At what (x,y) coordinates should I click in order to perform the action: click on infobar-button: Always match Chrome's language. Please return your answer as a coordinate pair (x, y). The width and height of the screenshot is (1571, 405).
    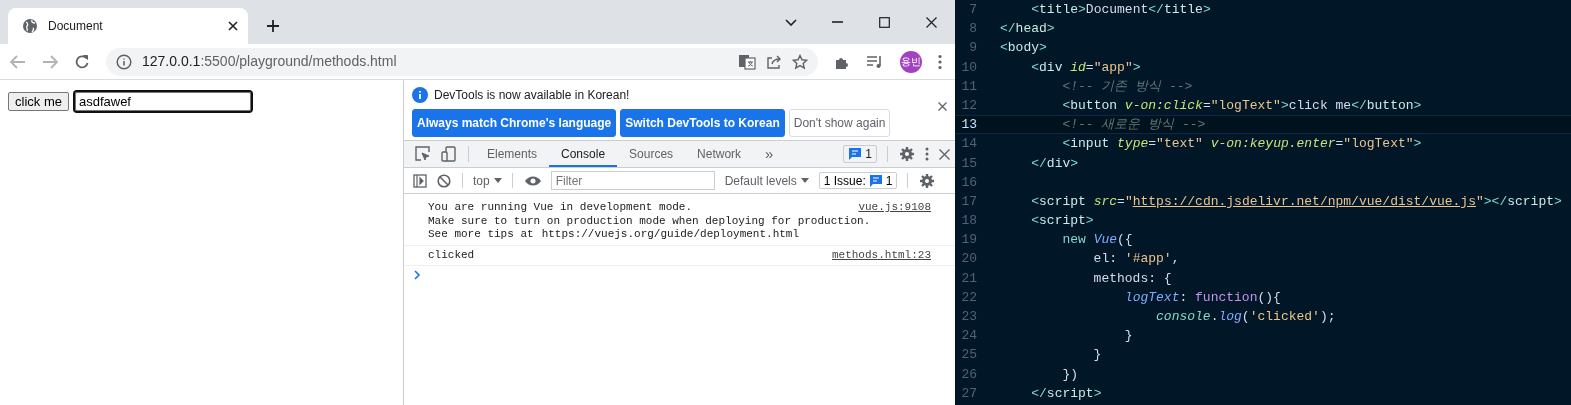
    Looking at the image, I should click on (514, 123).